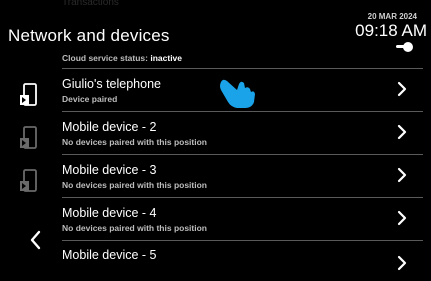 The image size is (431, 281). I want to click on theme-toggle, so click(409, 47).